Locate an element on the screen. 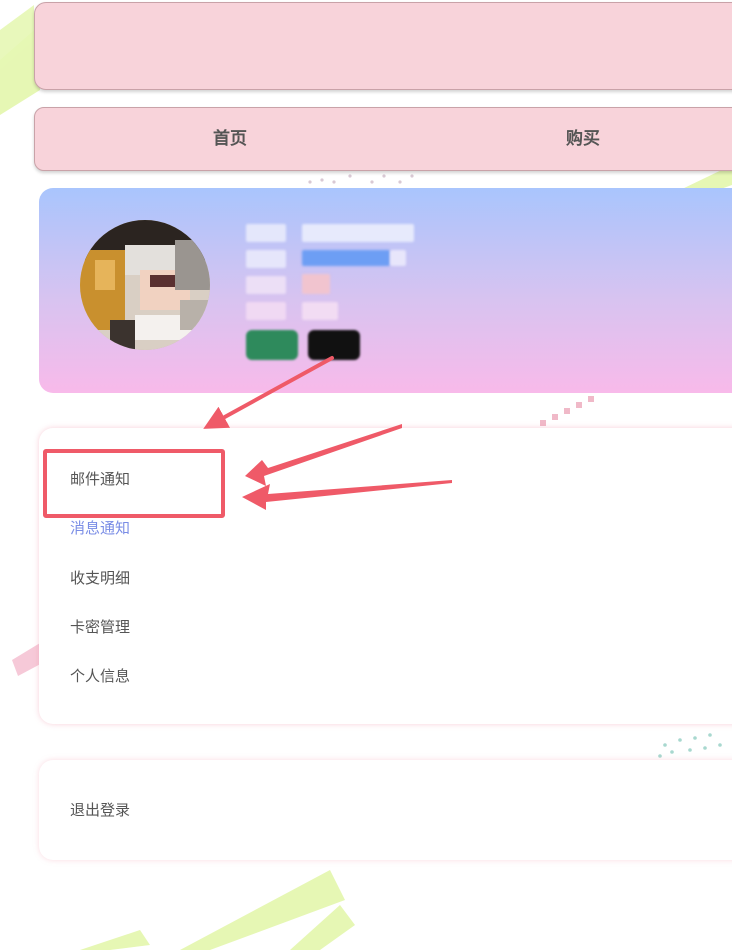 The width and height of the screenshot is (732, 950). top-nav: 首页 购买 is located at coordinates (383, 139).